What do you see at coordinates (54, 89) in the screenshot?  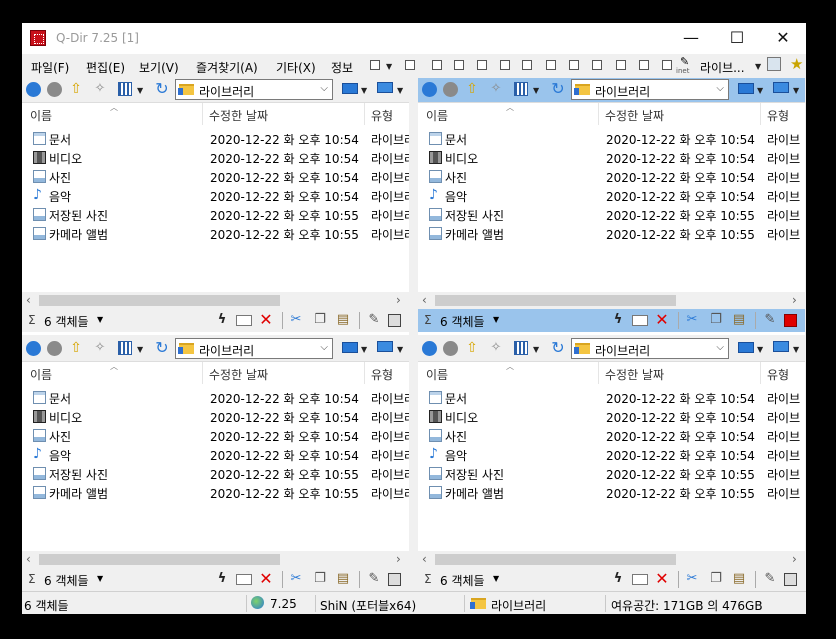 I see `forward-icon` at bounding box center [54, 89].